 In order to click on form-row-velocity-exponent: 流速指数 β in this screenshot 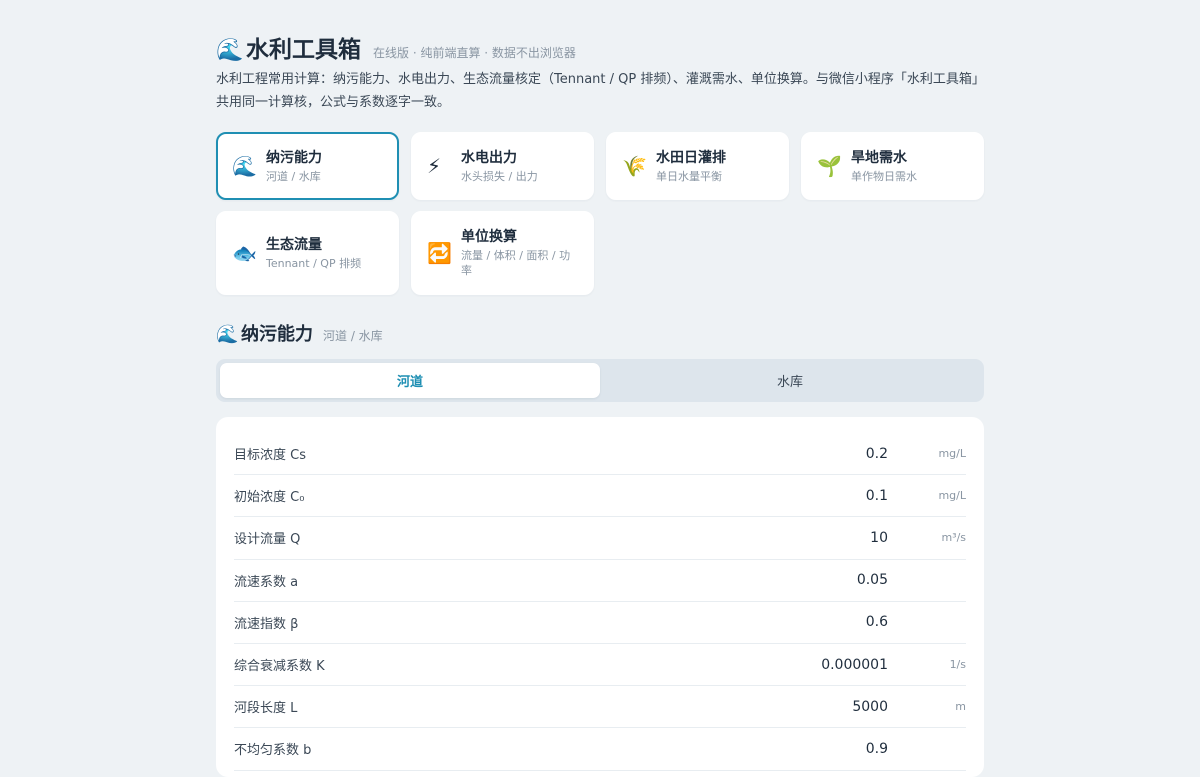, I will do `click(600, 623)`.